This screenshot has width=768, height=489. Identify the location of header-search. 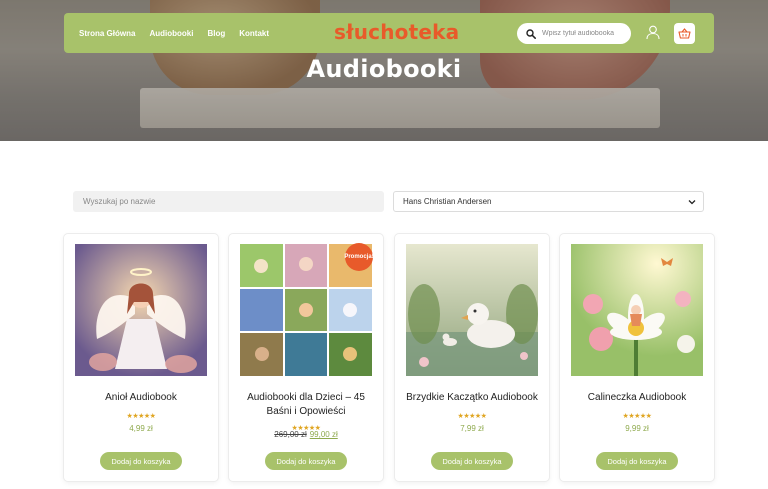
(574, 33).